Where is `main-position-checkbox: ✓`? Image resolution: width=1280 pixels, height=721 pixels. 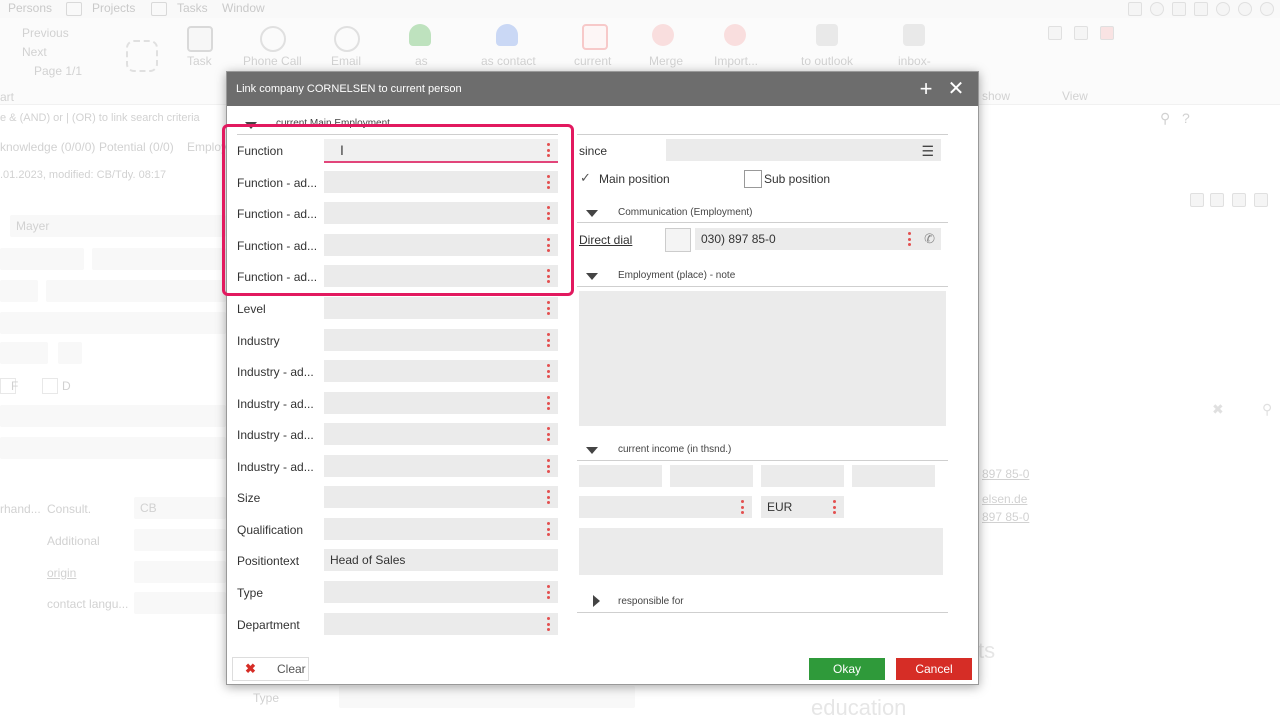
main-position-checkbox: ✓ is located at coordinates (585, 178).